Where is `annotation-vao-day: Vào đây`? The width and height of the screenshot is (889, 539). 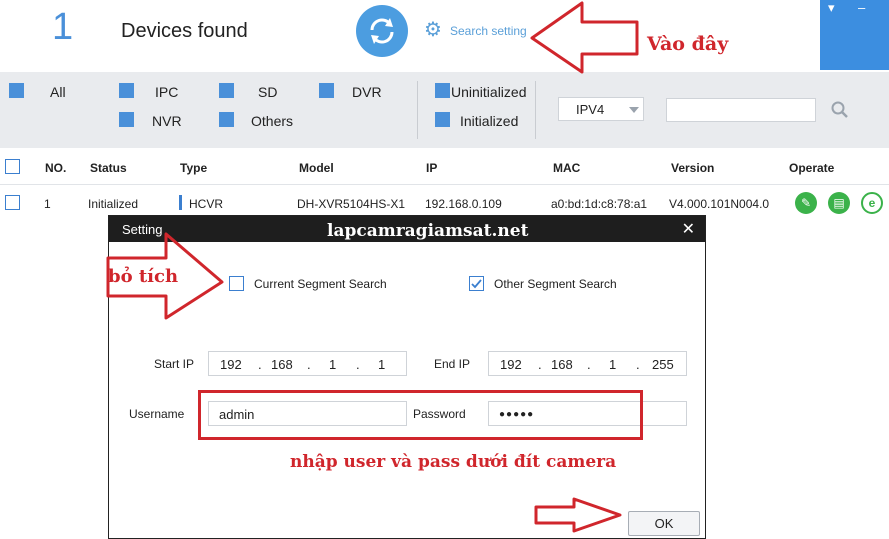 annotation-vao-day: Vào đây is located at coordinates (688, 44).